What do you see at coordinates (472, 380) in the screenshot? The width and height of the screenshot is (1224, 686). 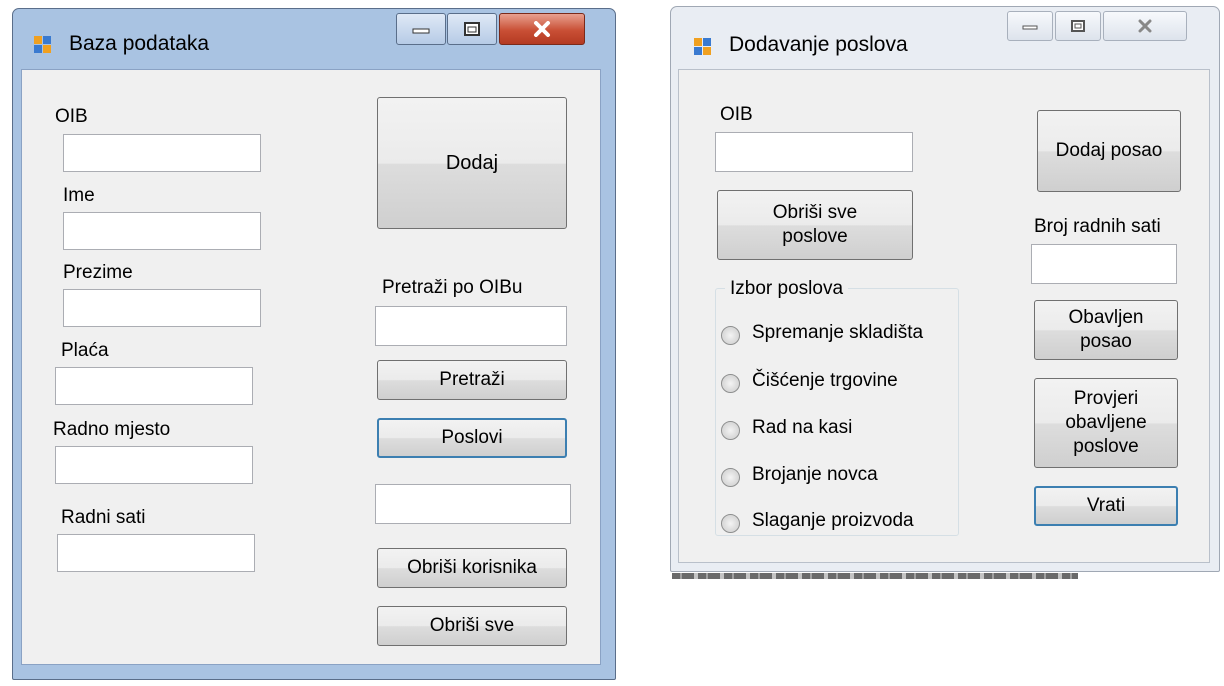 I see `pretrazi-button: Pretraži` at bounding box center [472, 380].